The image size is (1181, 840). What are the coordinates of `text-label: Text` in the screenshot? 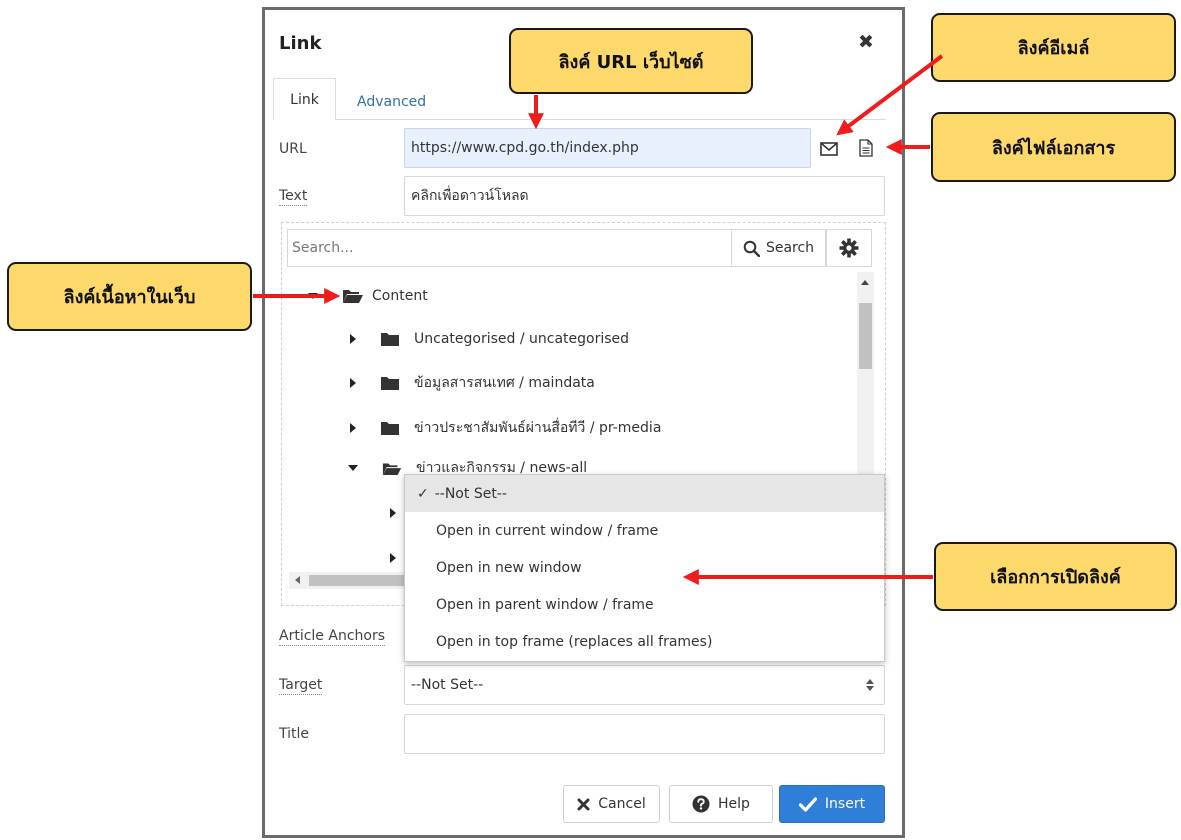 It's located at (293, 197).